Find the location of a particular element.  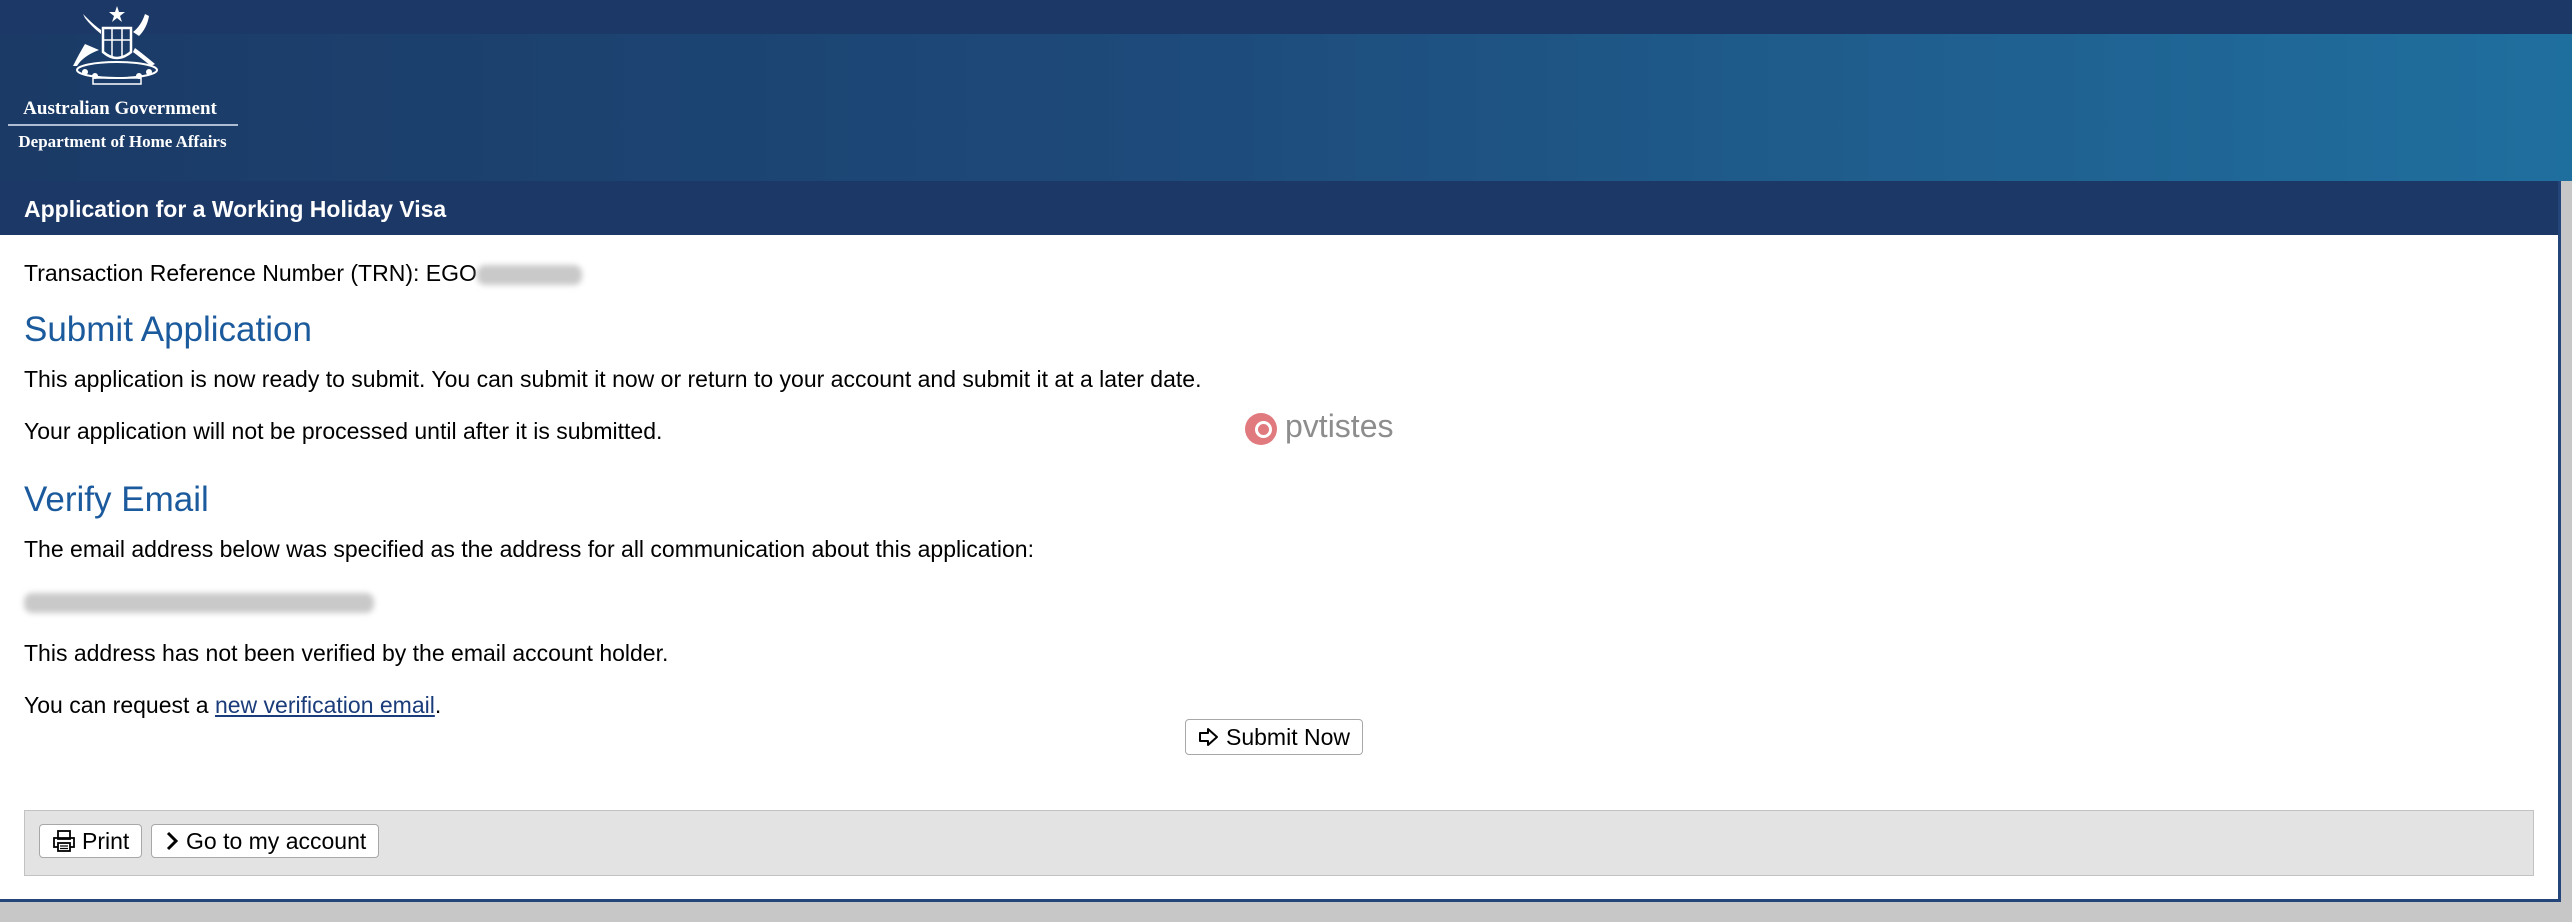

go-to-my-account-label: Go to my account is located at coordinates (276, 840).